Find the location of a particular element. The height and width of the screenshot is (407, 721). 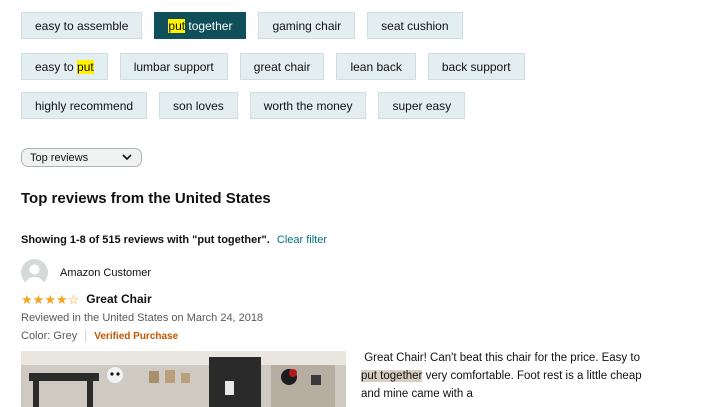

sort-selected-label: Top reviews is located at coordinates (59, 157).